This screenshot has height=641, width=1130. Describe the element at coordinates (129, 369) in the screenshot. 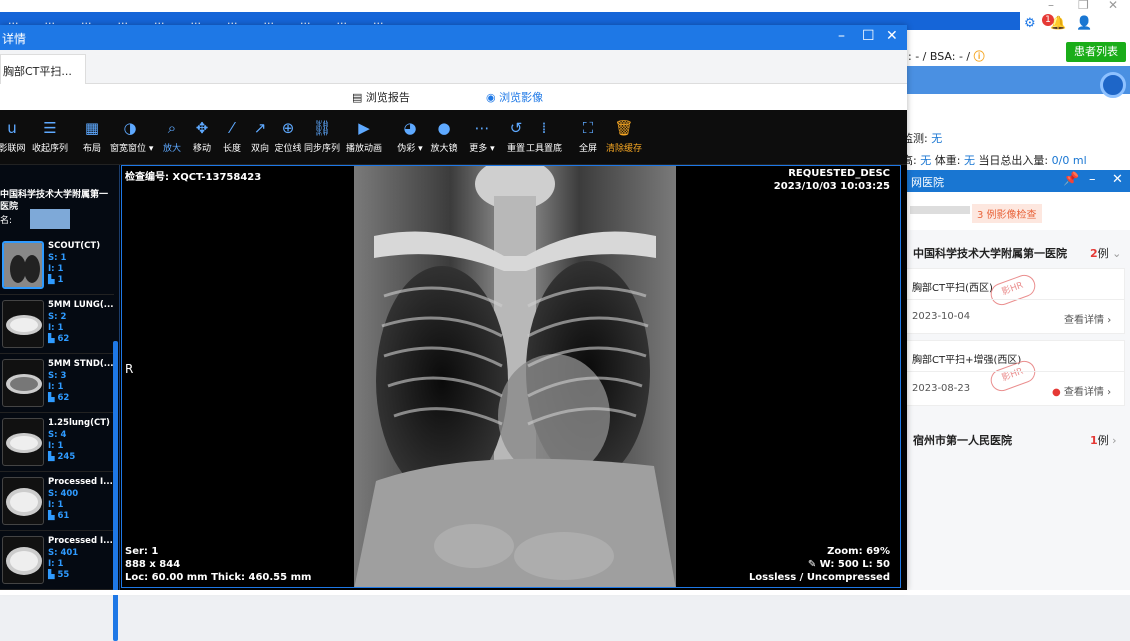

I see `orientation-marker: R` at that location.